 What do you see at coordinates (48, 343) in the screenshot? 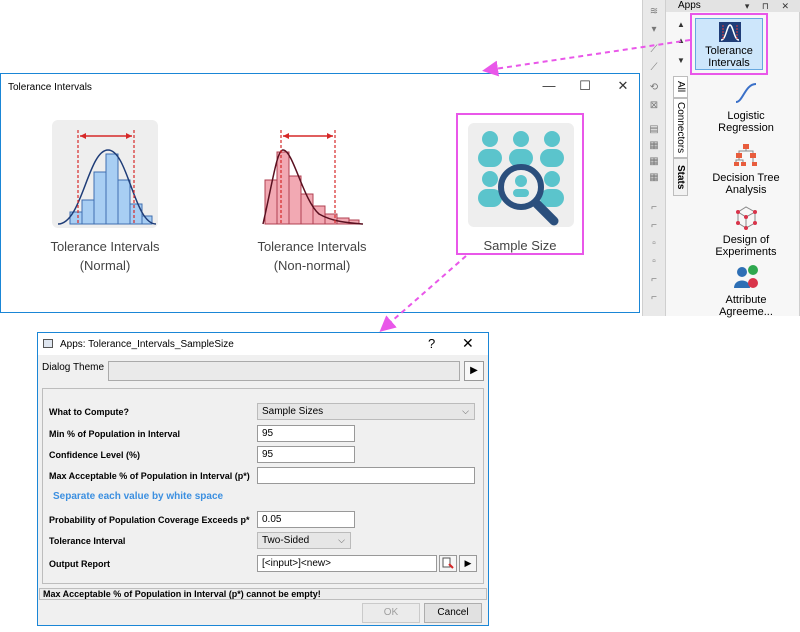
I see `app-window-icon` at bounding box center [48, 343].